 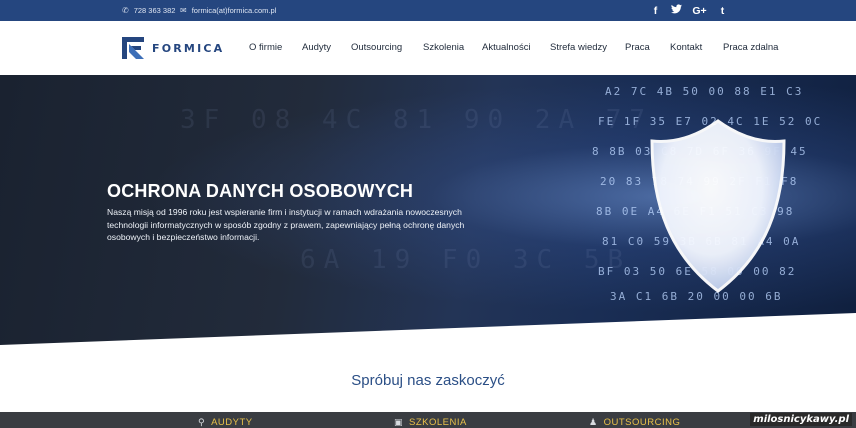 What do you see at coordinates (188, 48) in the screenshot?
I see `brand-name: FORMICA` at bounding box center [188, 48].